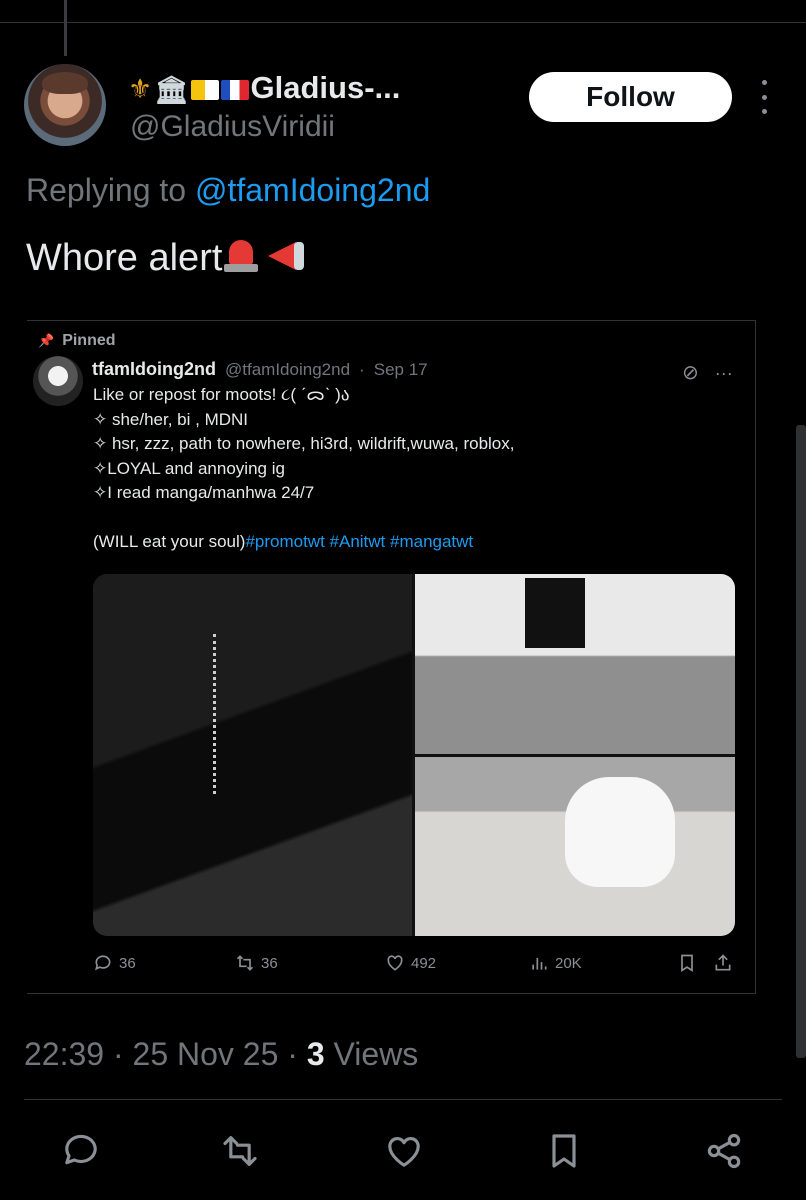 The width and height of the screenshot is (806, 1200). I want to click on share-button, so click(724, 1151).